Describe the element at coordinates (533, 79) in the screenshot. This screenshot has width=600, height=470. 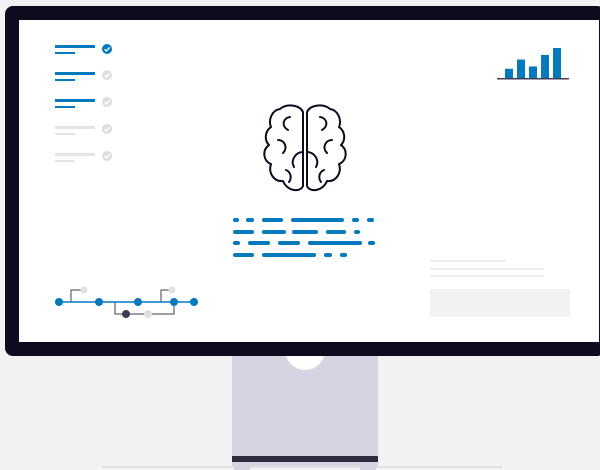
I see `chart-baseline` at that location.